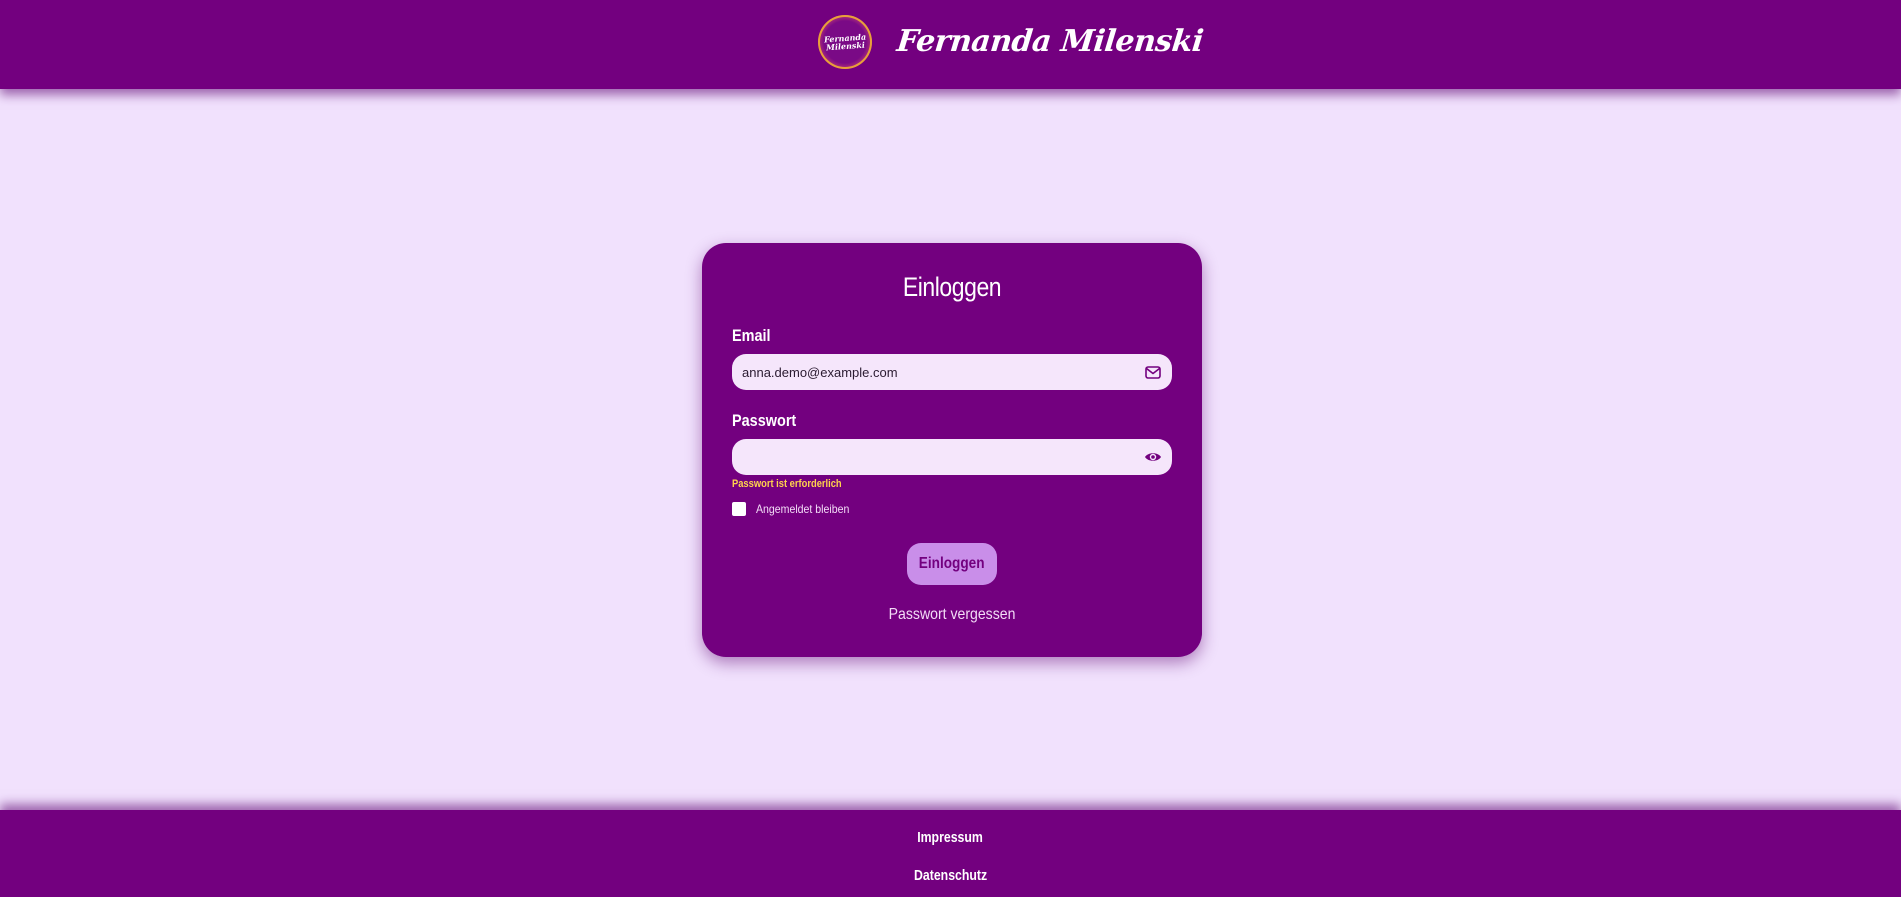 The height and width of the screenshot is (897, 1901). Describe the element at coordinates (787, 484) in the screenshot. I see `password-error-message: Passwort ist erforderlich` at that location.